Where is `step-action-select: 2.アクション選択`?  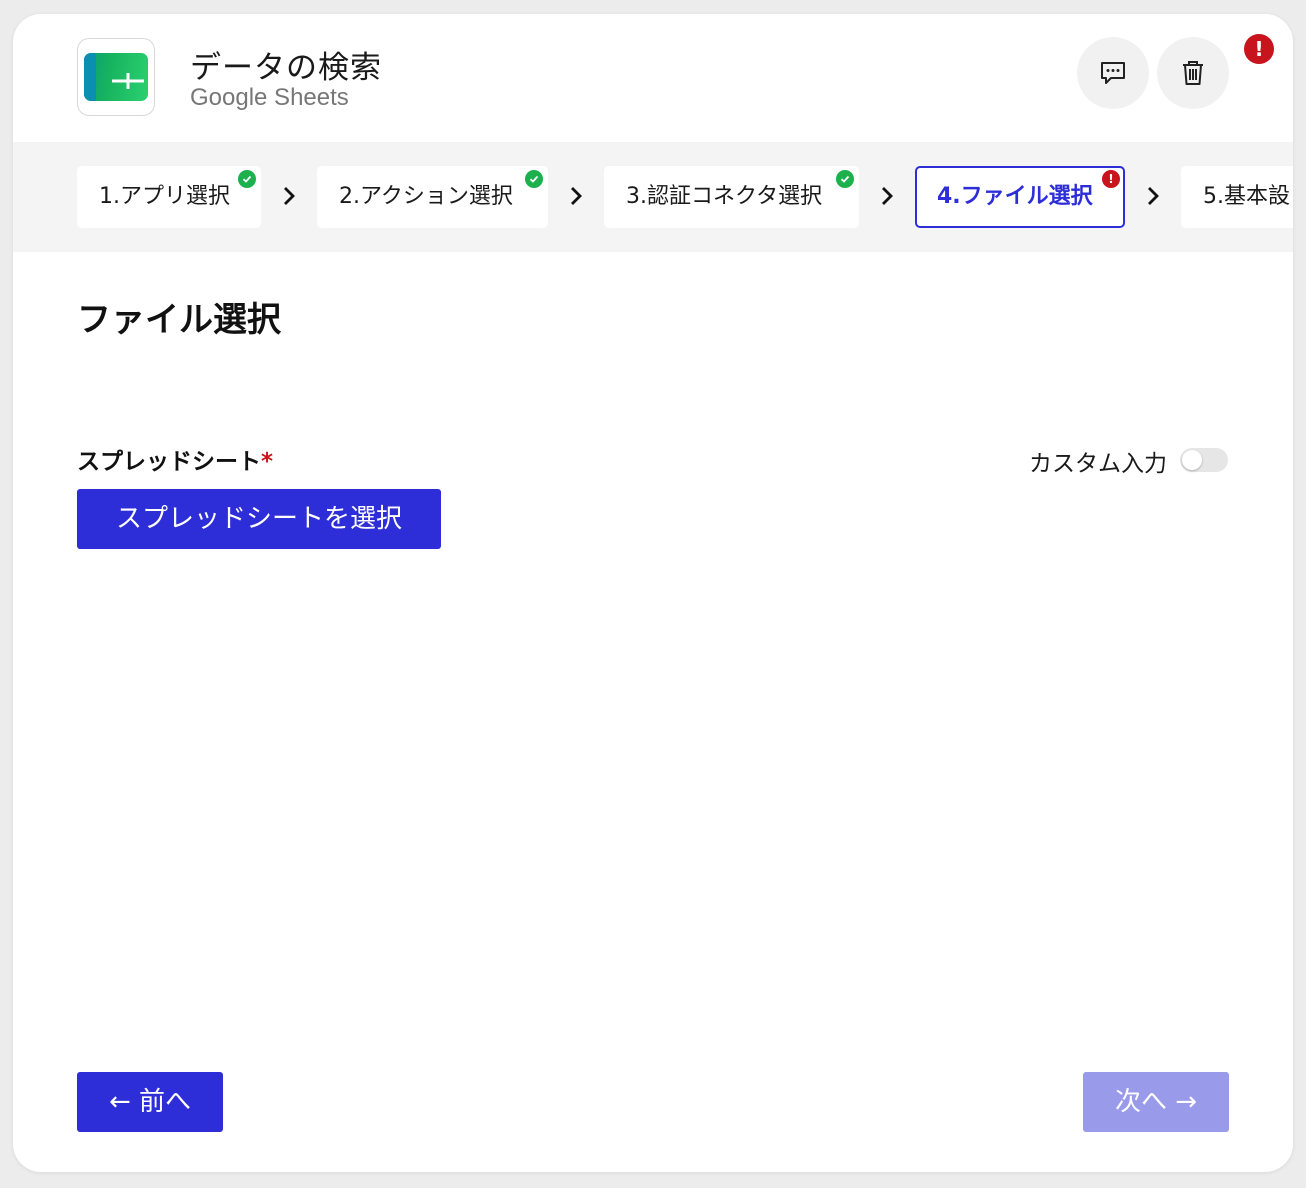 step-action-select: 2.アクション選択 is located at coordinates (432, 197).